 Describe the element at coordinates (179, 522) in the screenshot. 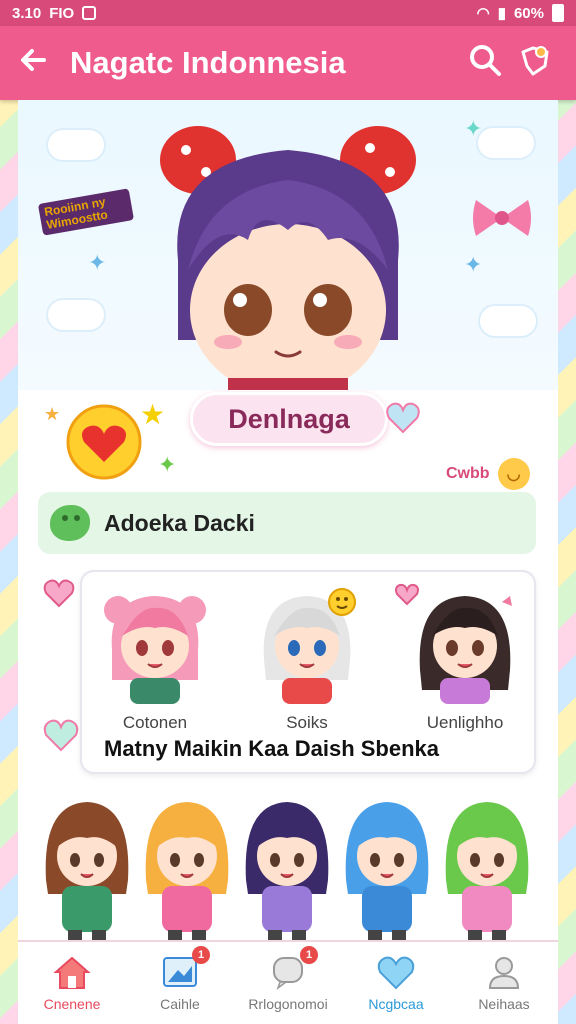

I see `green-card-text: Adoeka Dacki` at that location.